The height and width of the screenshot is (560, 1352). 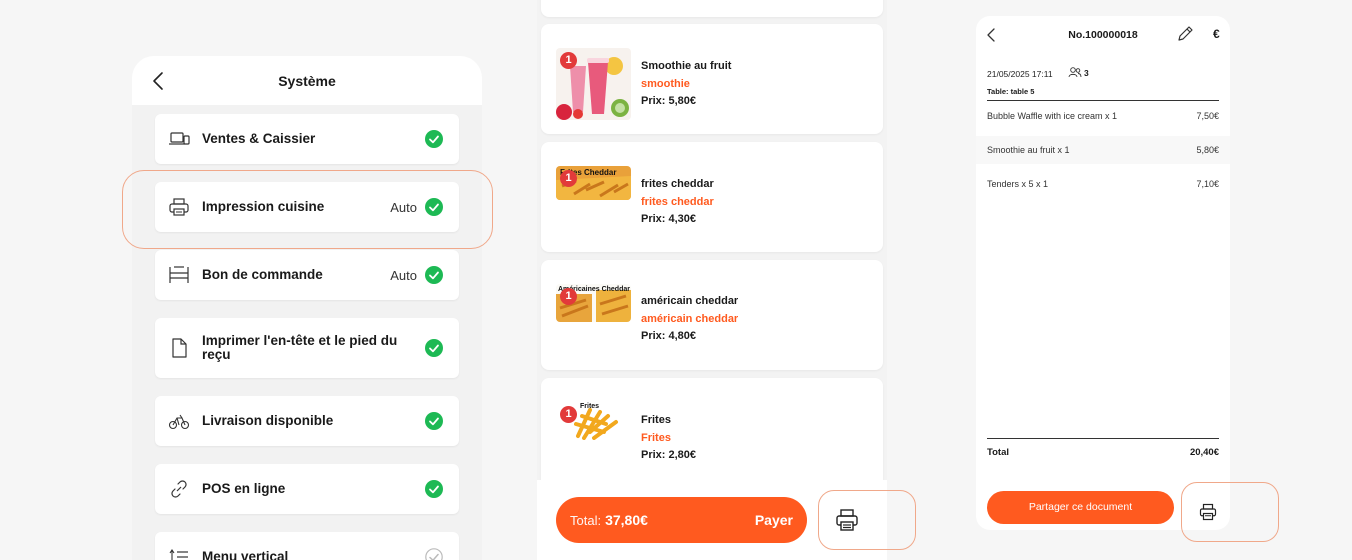 I want to click on setting-receipt-header-footer: Imprimer l'en-tête et le pied du reçu, so click(x=307, y=348).